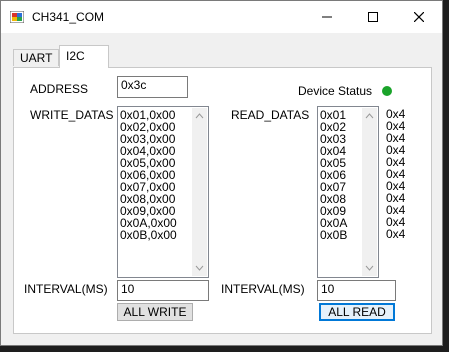  I want to click on all-write-button: ALL WRITE, so click(155, 312).